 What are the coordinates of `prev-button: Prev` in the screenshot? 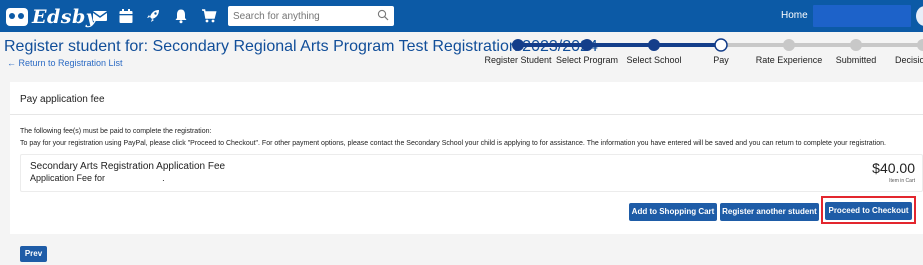 It's located at (33, 254).